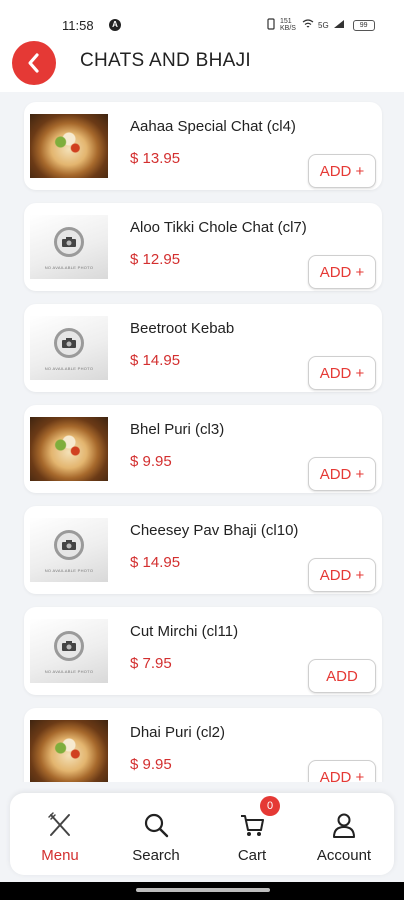 The height and width of the screenshot is (900, 404). What do you see at coordinates (165, 60) in the screenshot?
I see `page-title: CHATS AND BHAJI` at bounding box center [165, 60].